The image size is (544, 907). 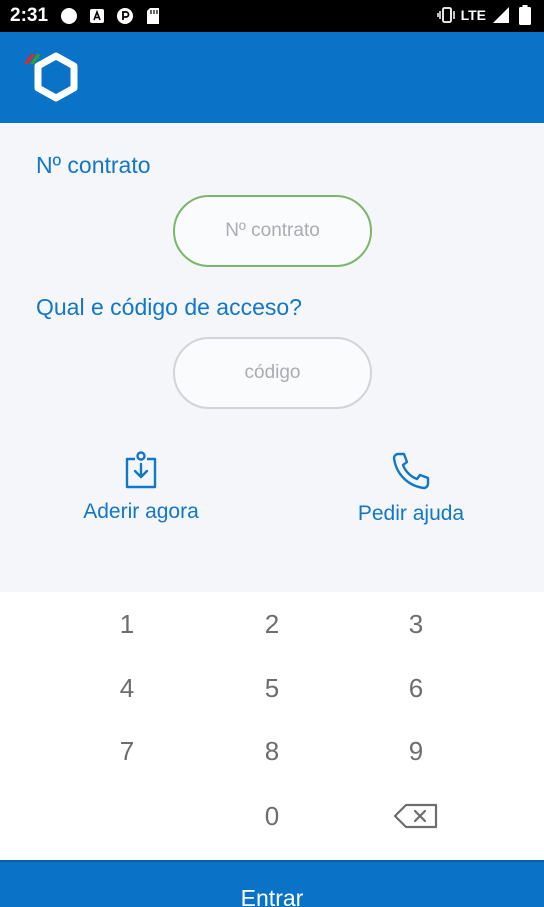 I want to click on signal-icon, so click(x=501, y=15).